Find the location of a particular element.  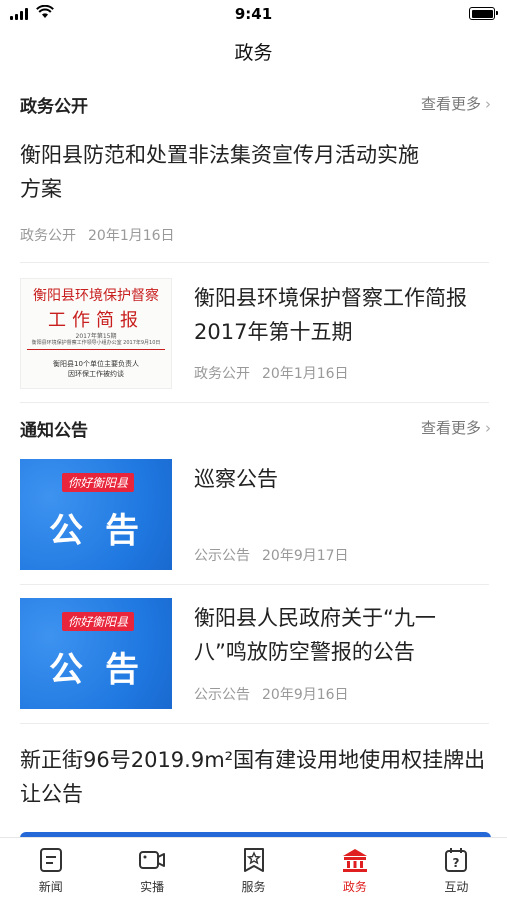

tab-interaction: ? 互动 is located at coordinates (456, 869).